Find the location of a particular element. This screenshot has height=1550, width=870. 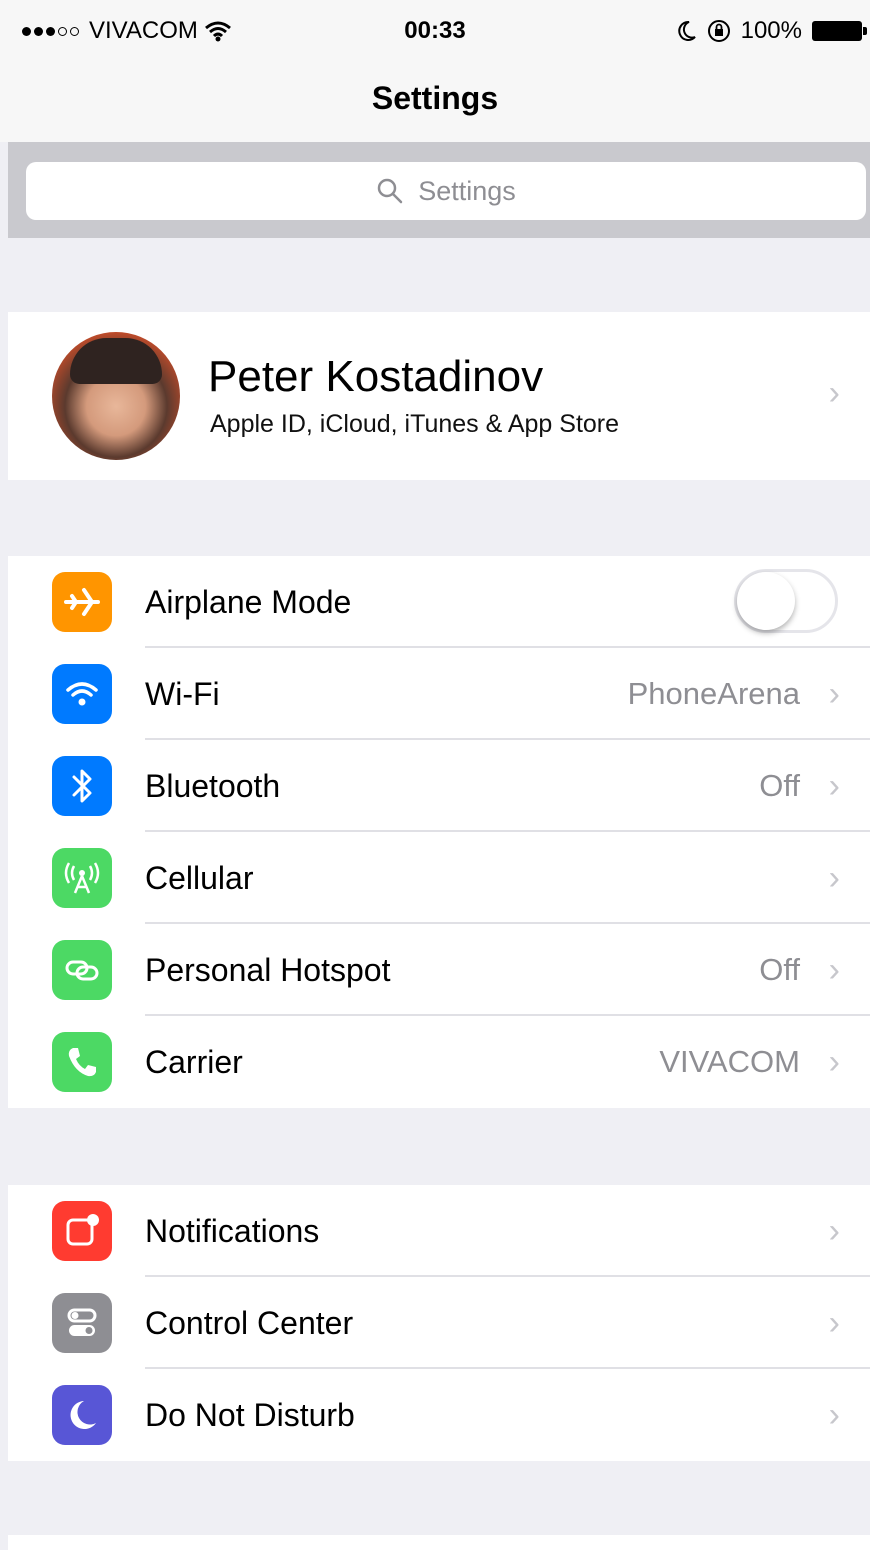

settings-row-cellular: Cellular › is located at coordinates (439, 878).